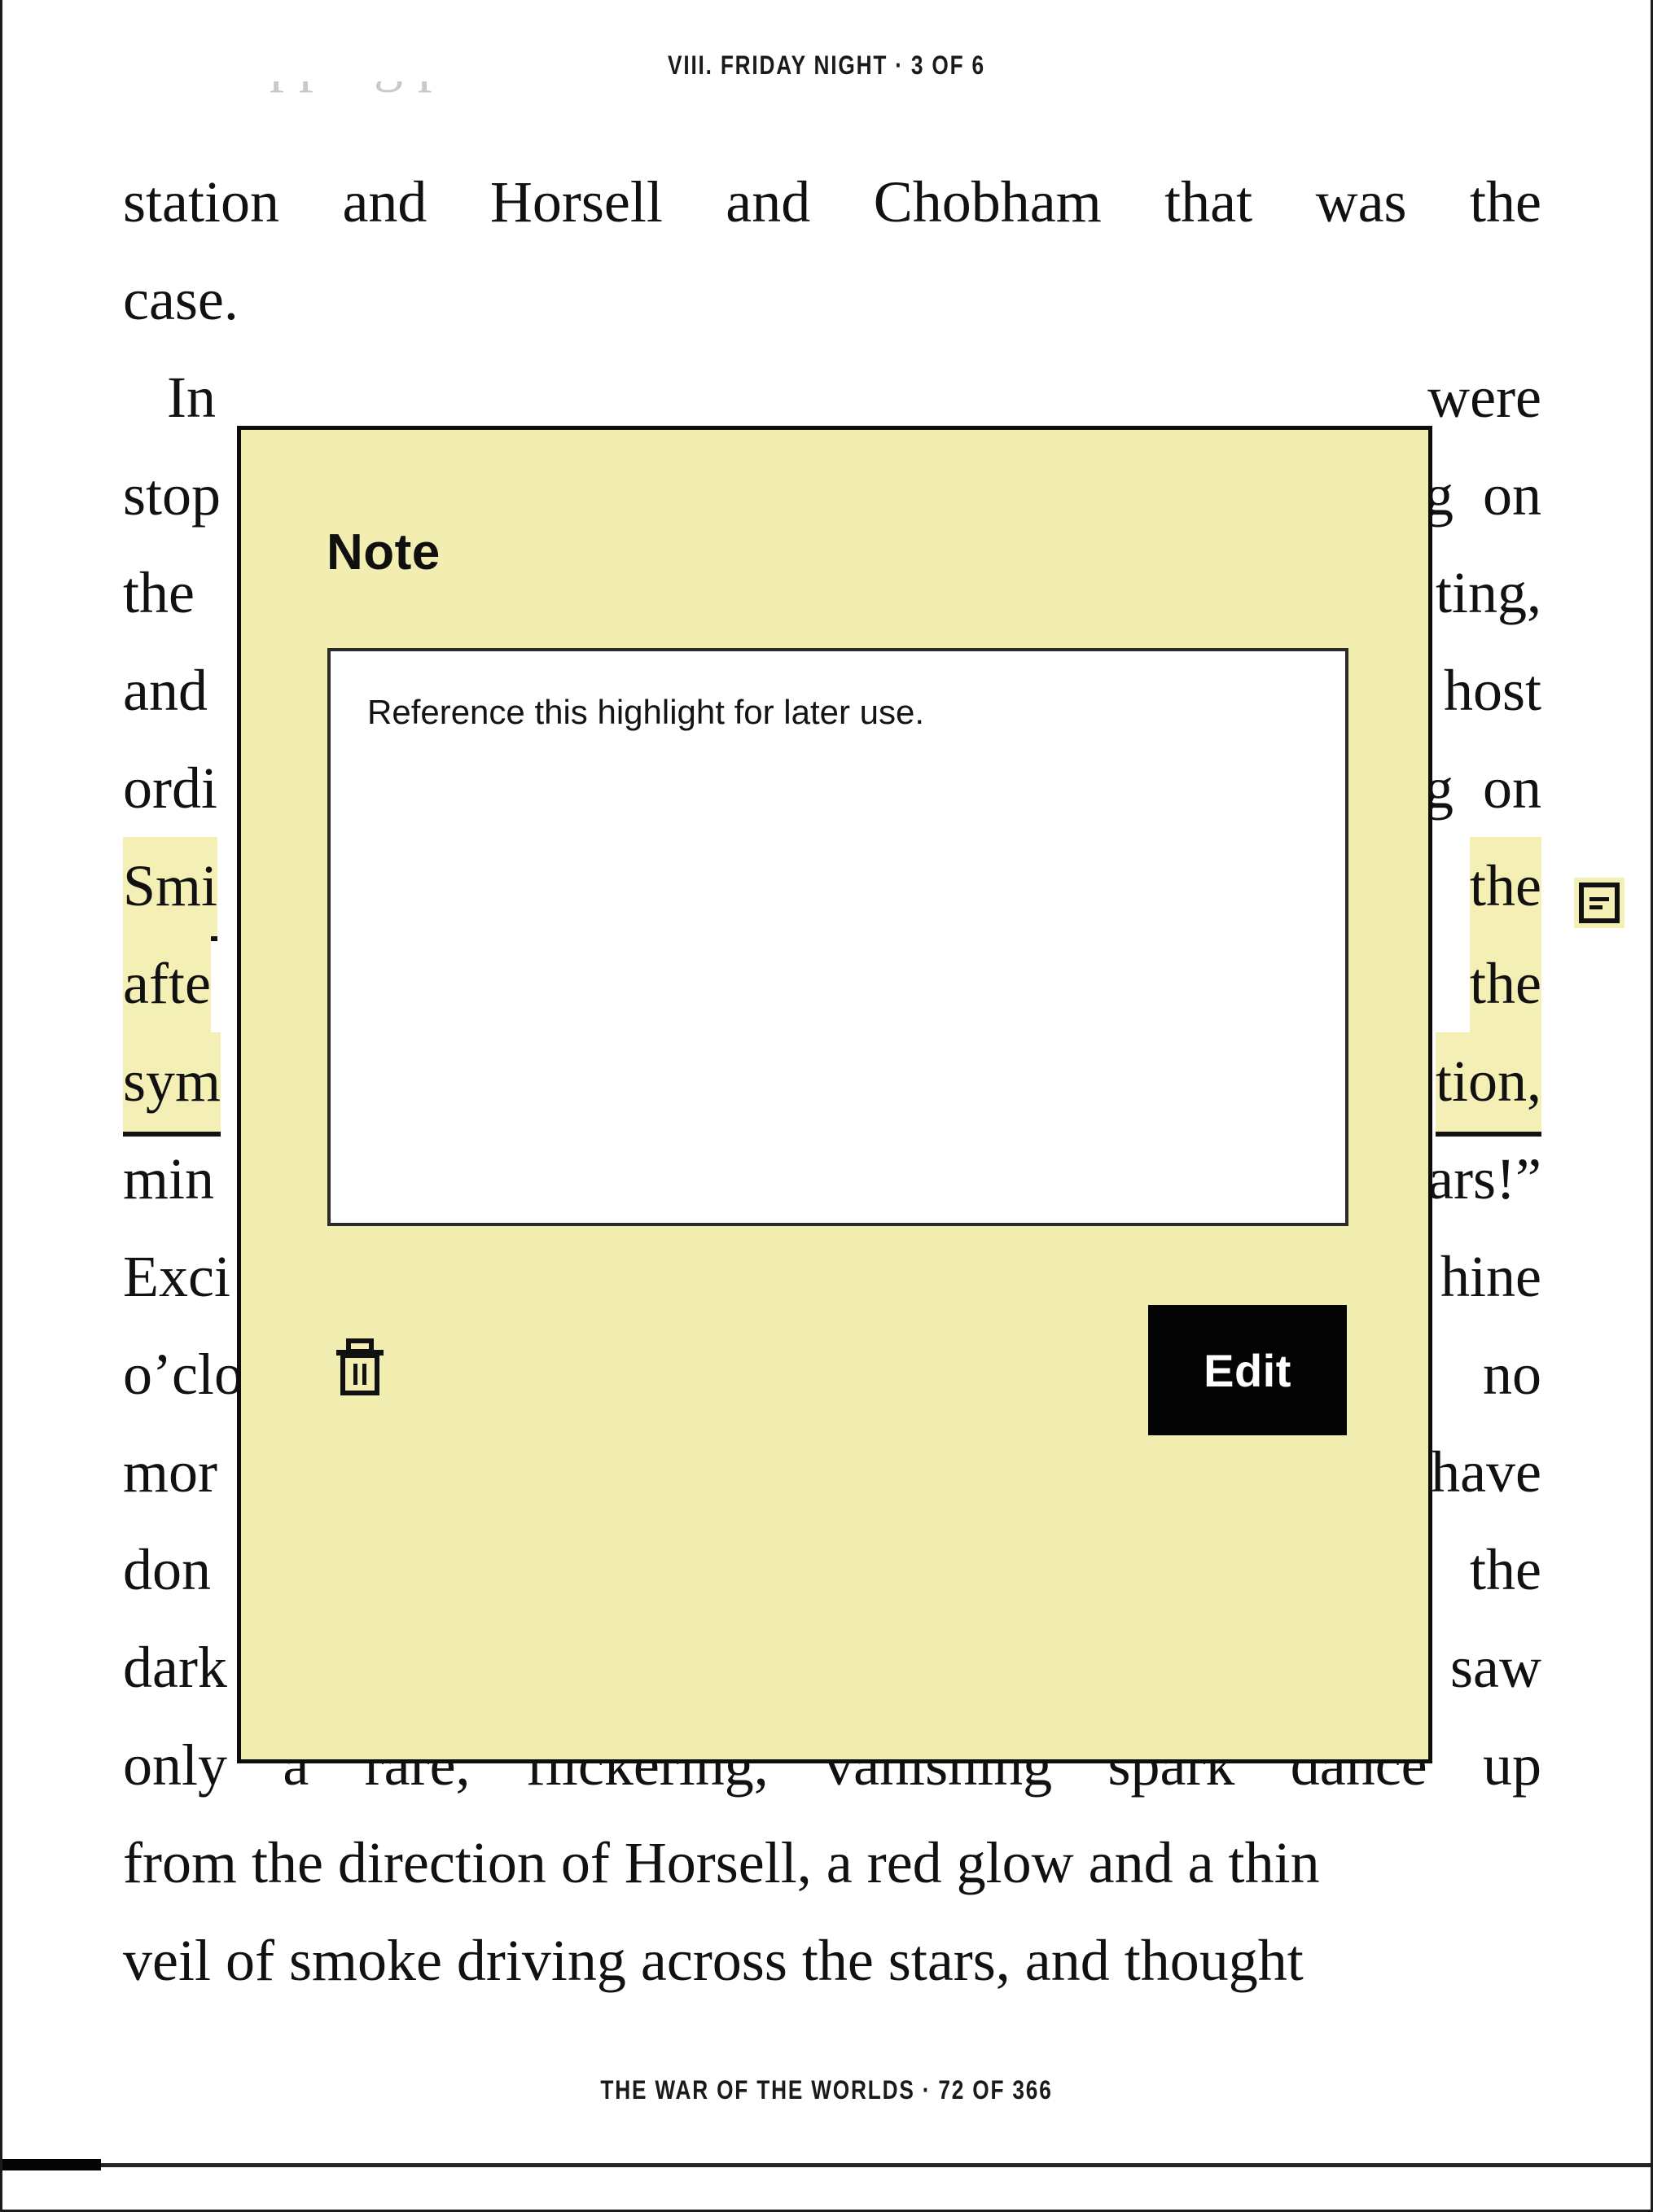 The width and height of the screenshot is (1653, 2212). I want to click on body-word: Horsell, so click(576, 201).